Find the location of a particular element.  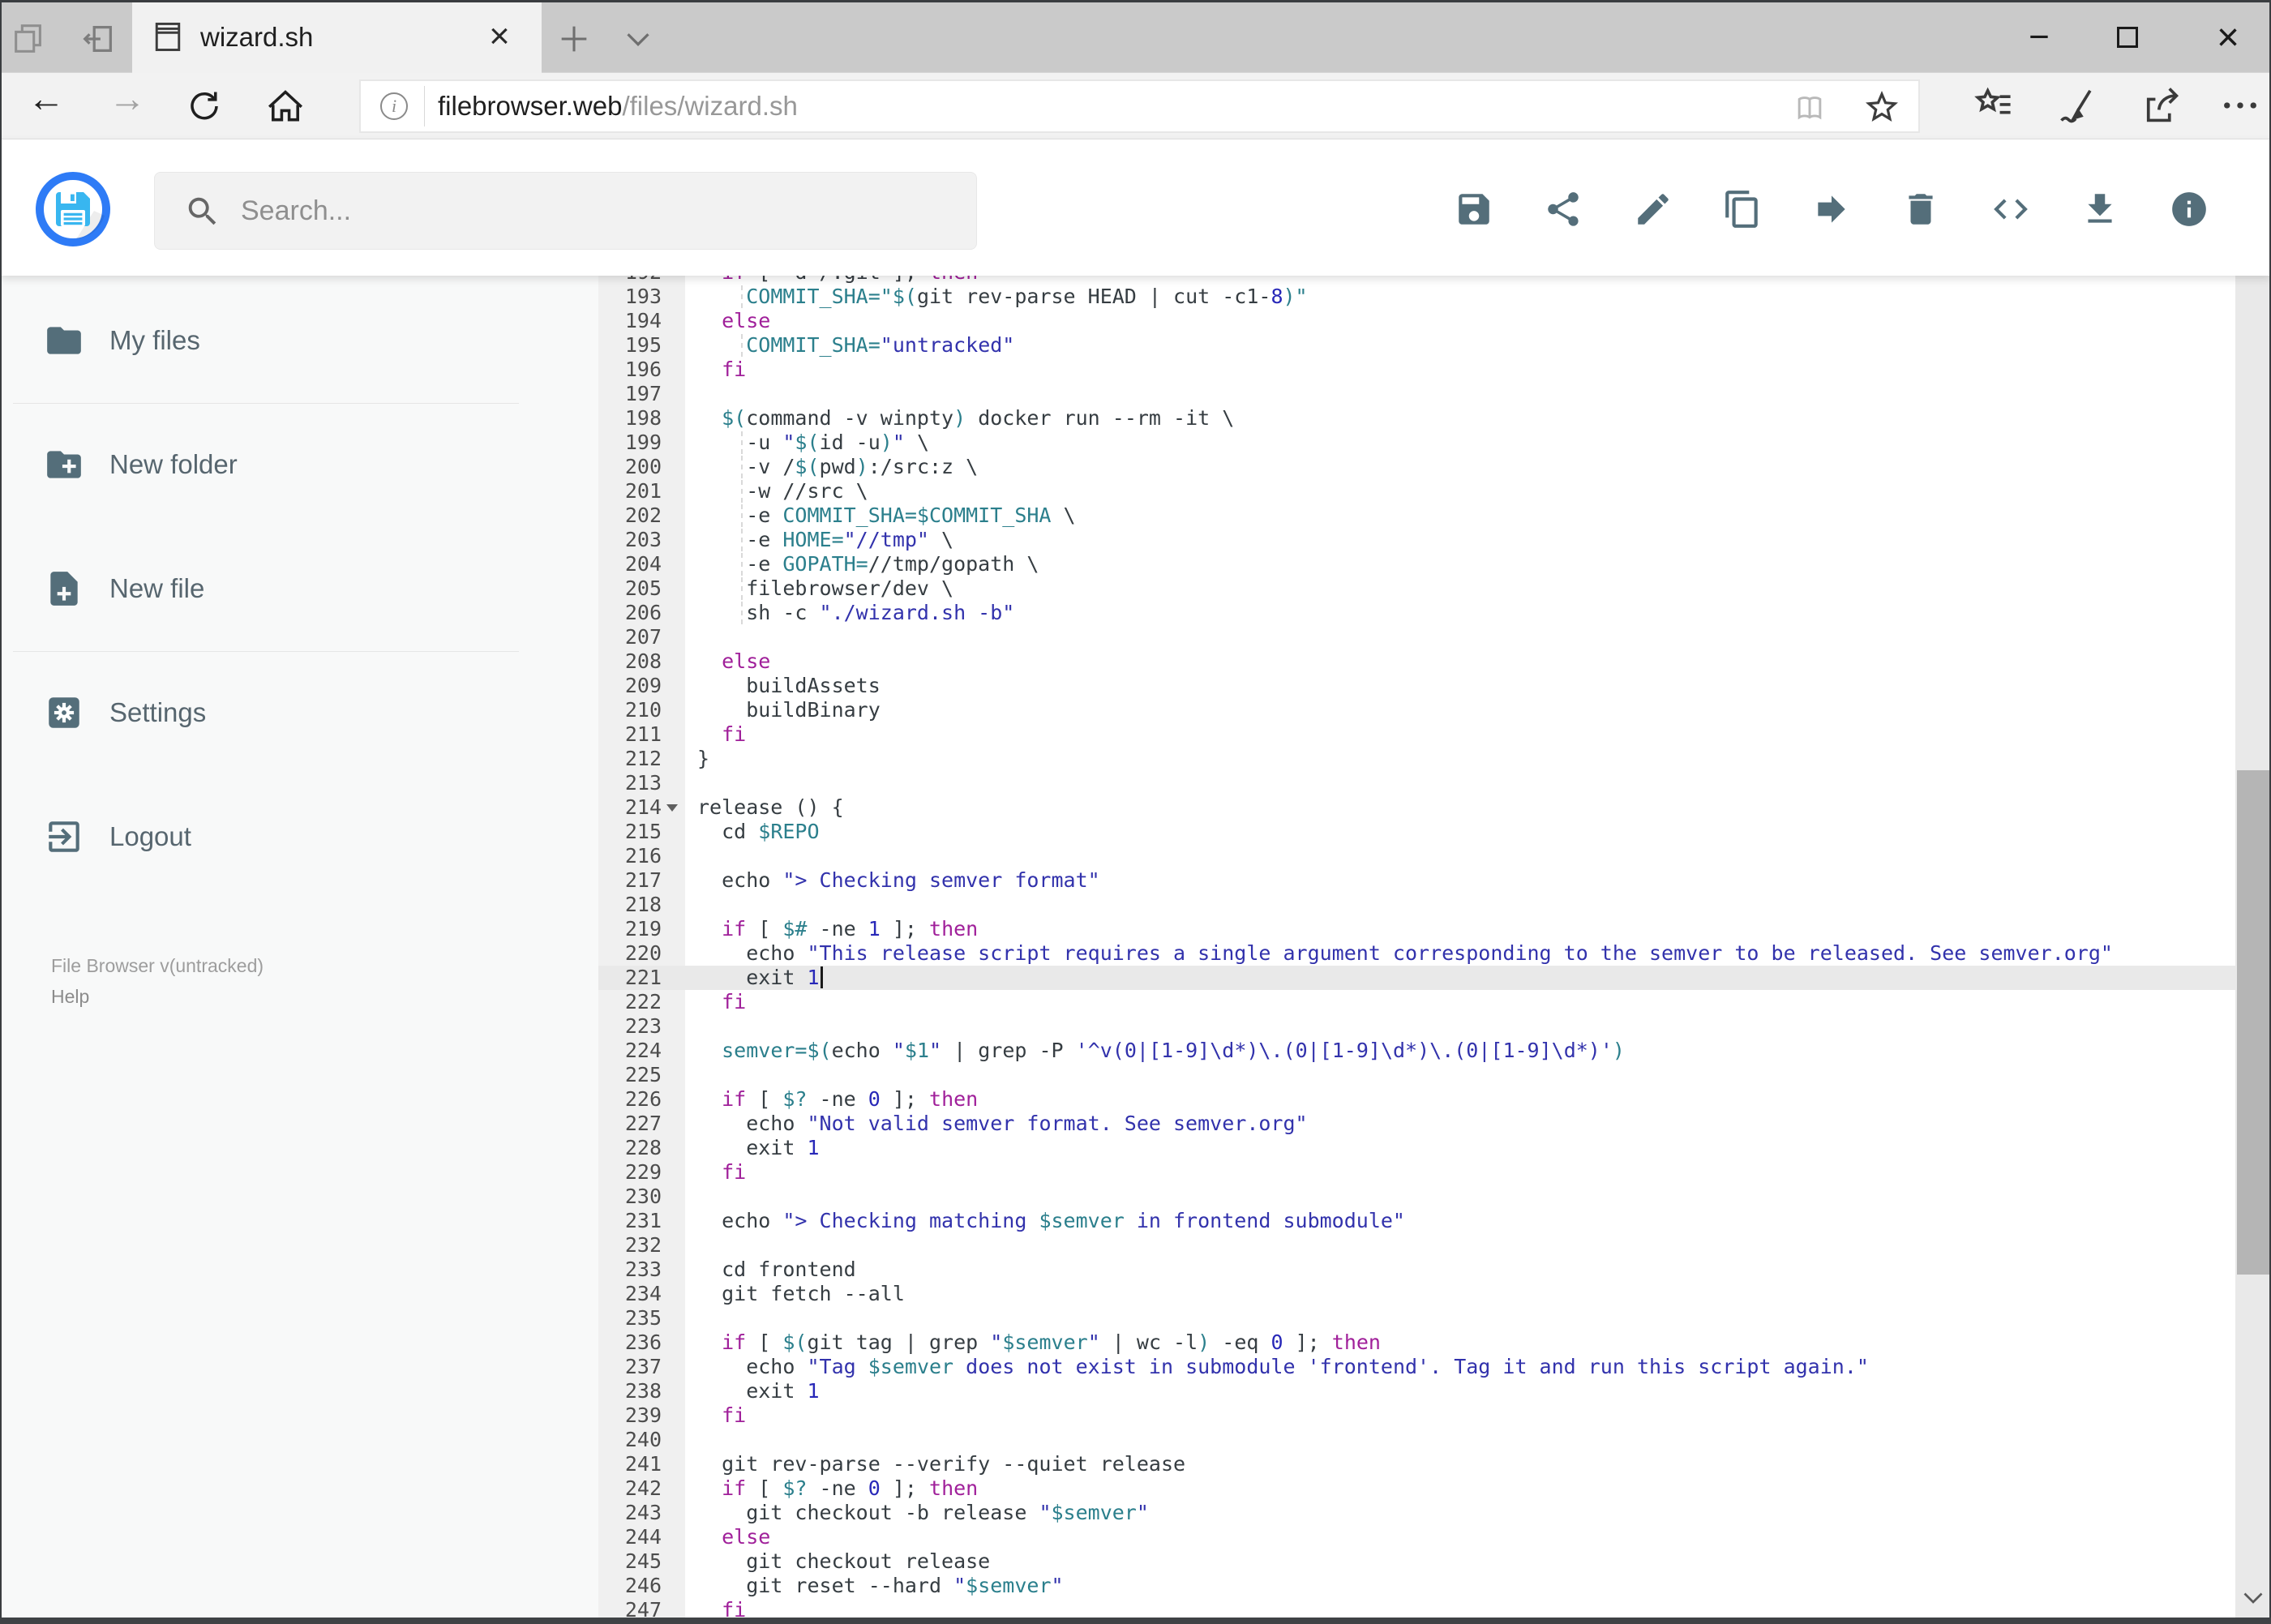

code-line-223: 223 is located at coordinates (1417, 1026).